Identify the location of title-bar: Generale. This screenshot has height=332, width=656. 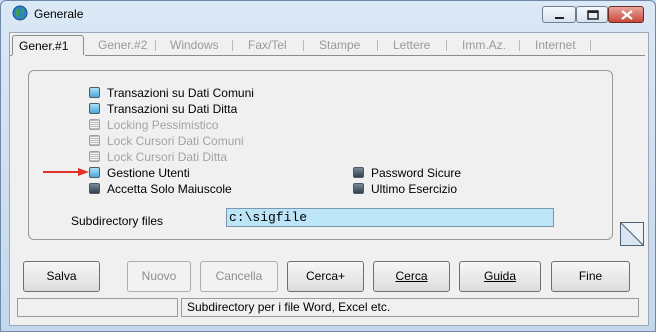
(328, 14).